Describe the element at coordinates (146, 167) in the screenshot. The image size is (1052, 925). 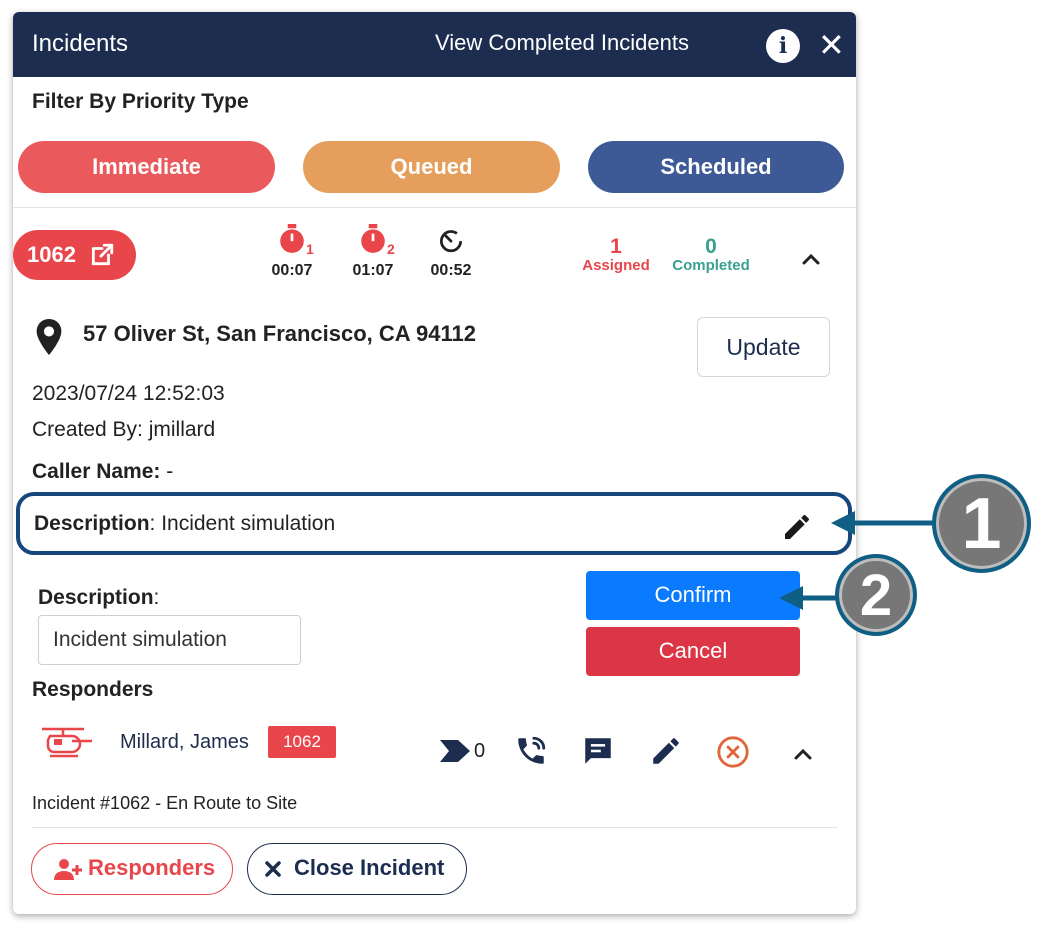
I see `filter-immediate-button: Immediate` at that location.